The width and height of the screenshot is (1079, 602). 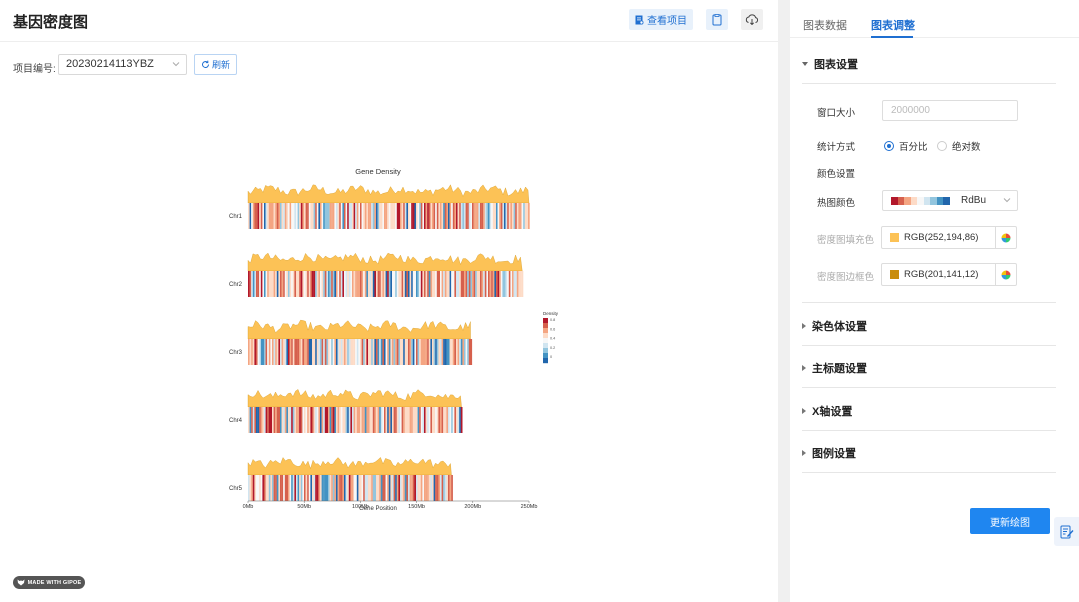 I want to click on density-border-color-picker: RGB(201,141,12), so click(x=949, y=274).